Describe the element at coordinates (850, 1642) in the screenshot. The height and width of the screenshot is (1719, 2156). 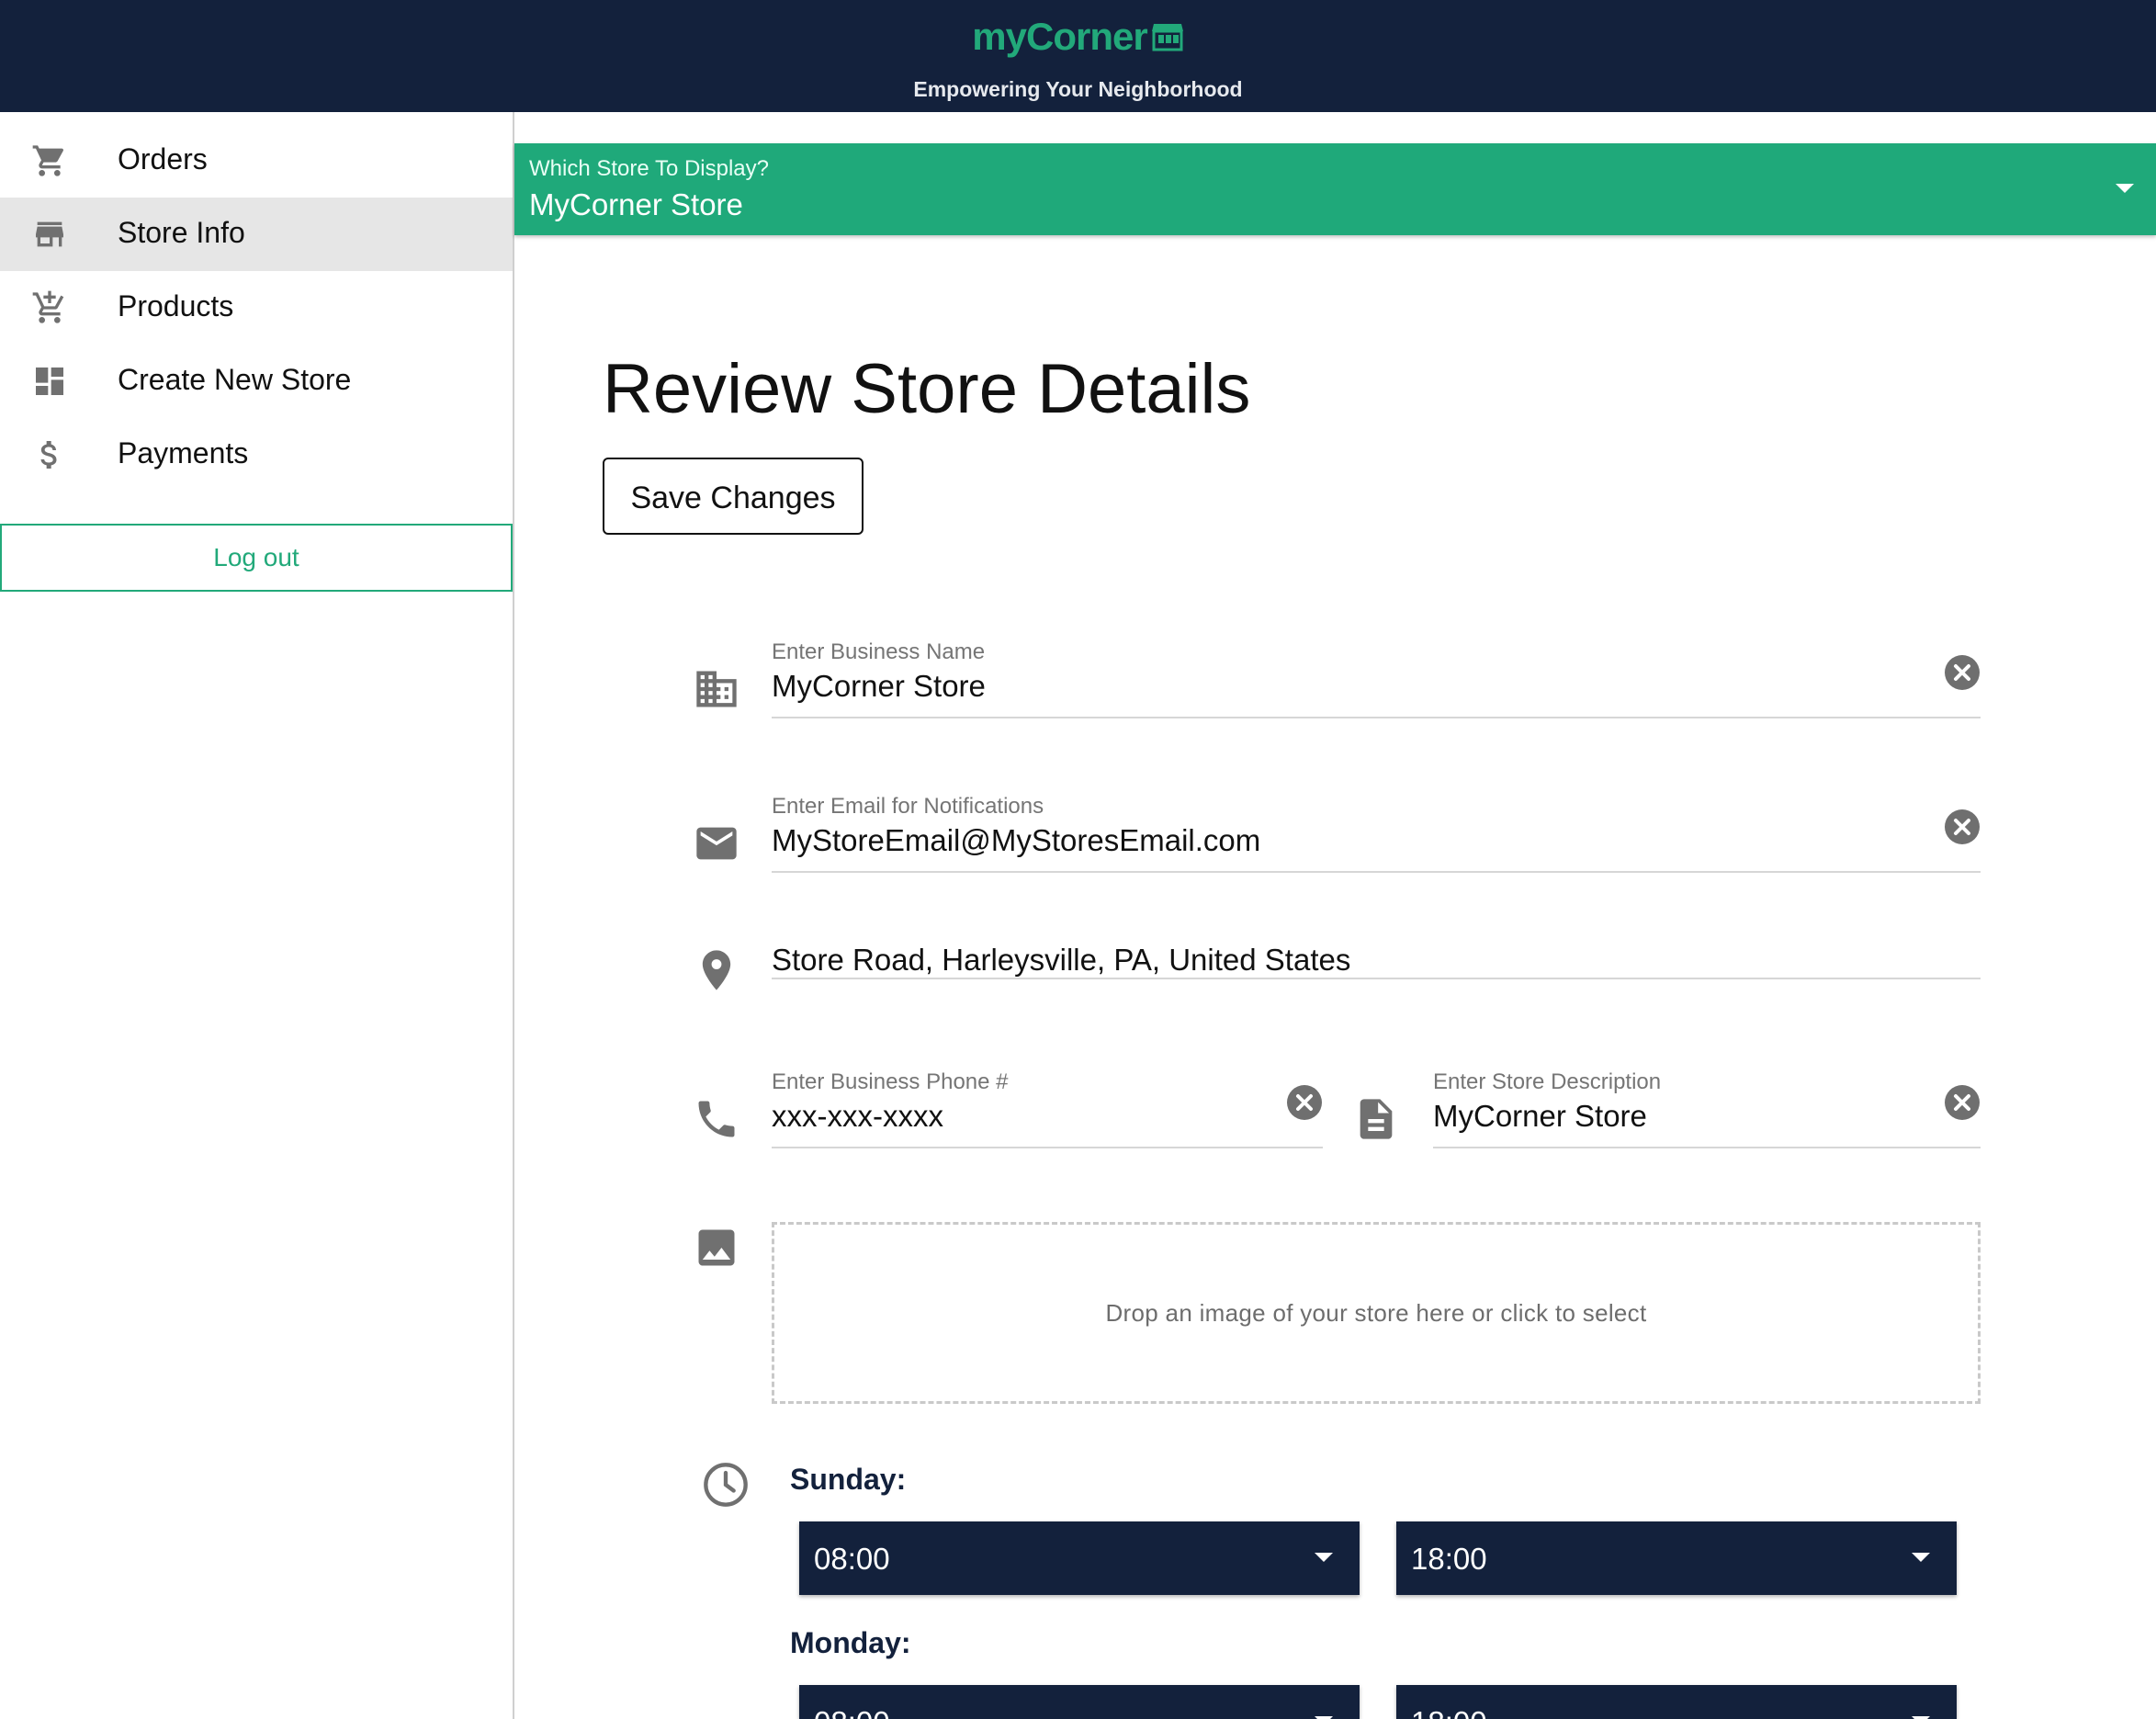
I see `day-label-monday: Monday:` at that location.